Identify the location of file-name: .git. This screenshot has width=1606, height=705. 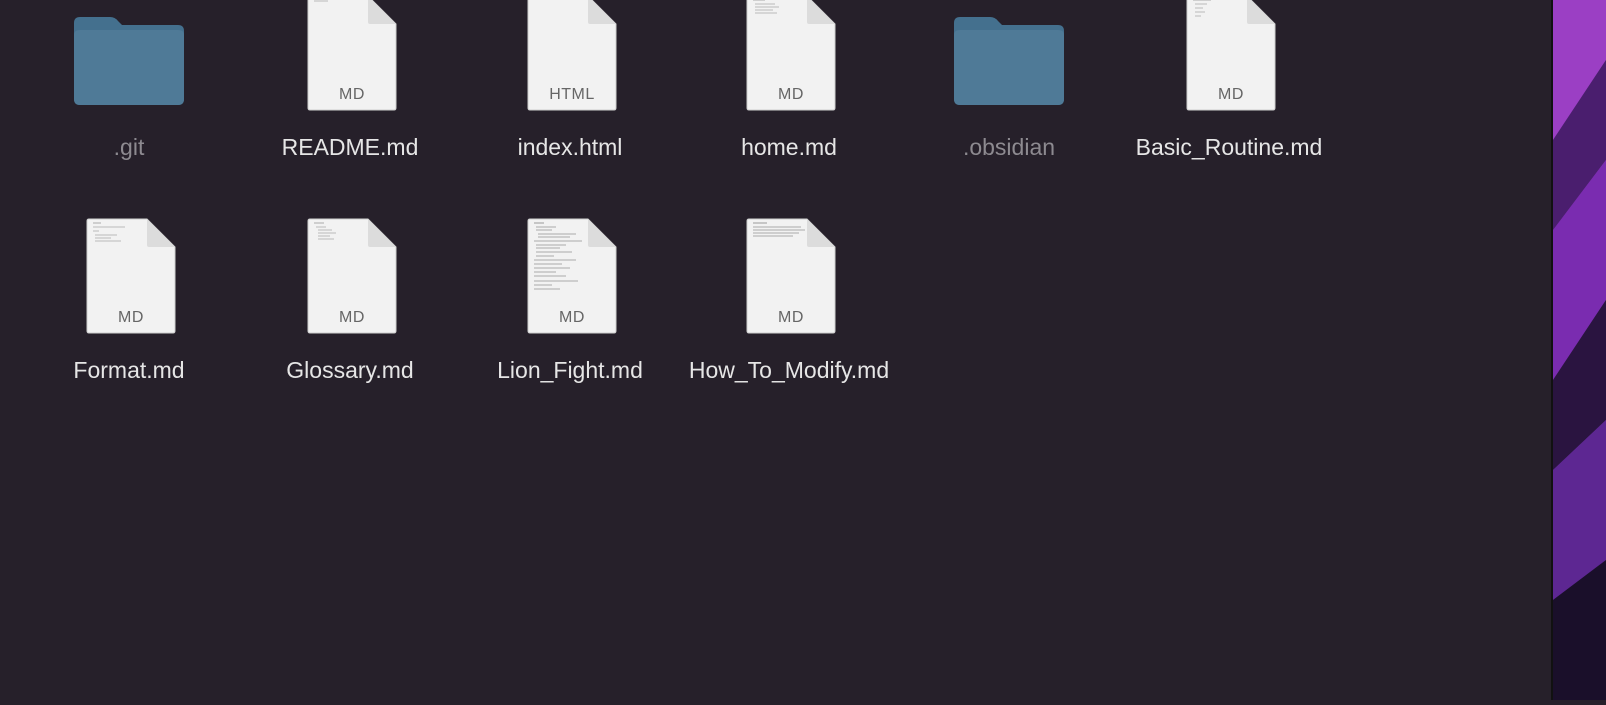
(129, 147).